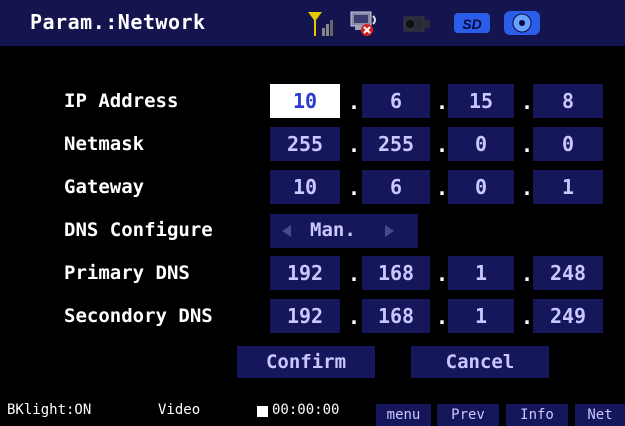 This screenshot has width=625, height=426. Describe the element at coordinates (305, 101) in the screenshot. I see `ip-octet-1: 10` at that location.